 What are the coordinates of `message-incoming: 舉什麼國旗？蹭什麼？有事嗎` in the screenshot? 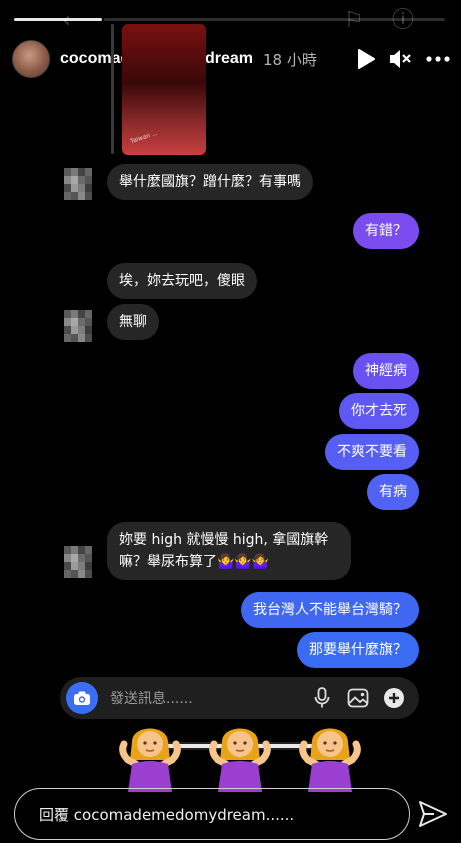 It's located at (210, 182).